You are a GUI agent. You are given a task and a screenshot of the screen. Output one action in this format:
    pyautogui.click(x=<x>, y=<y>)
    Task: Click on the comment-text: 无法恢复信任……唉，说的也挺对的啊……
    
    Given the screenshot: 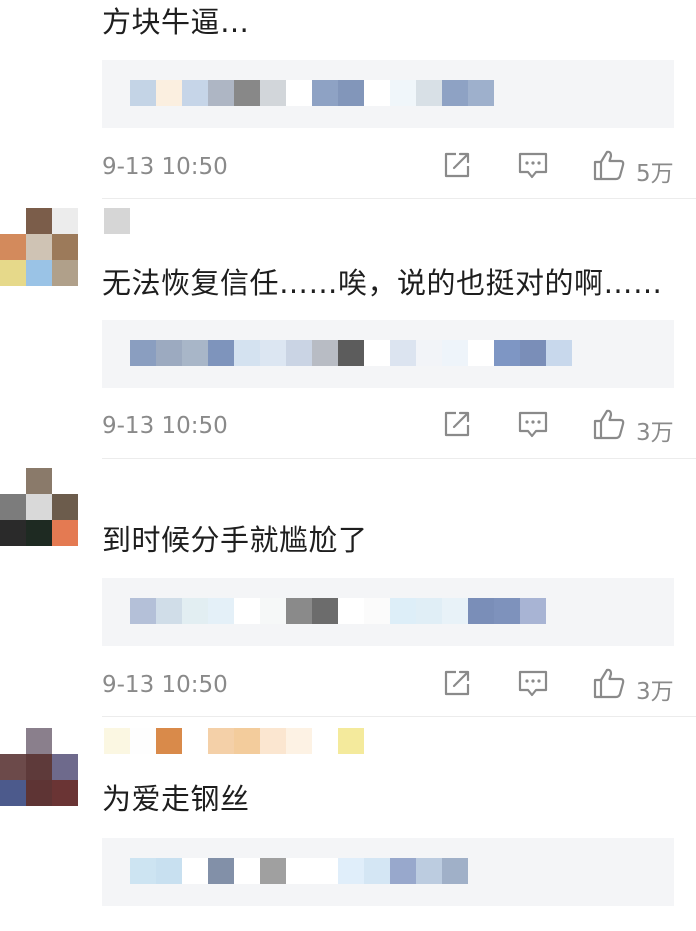 What is the action you would take?
    pyautogui.click(x=382, y=283)
    